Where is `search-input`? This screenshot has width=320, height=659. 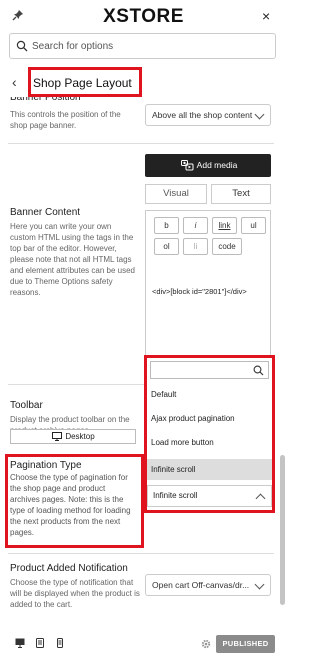 search-input is located at coordinates (152, 46).